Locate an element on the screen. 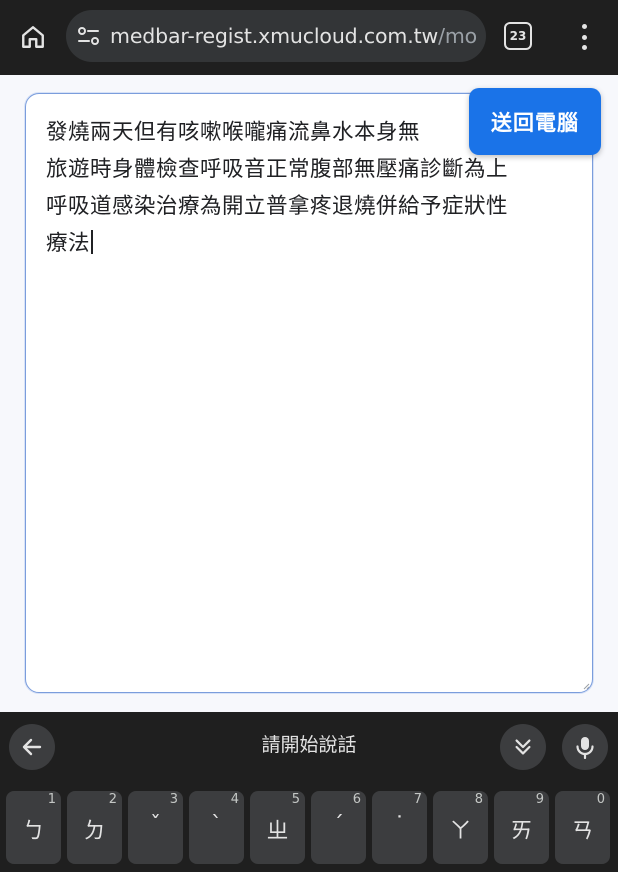 This screenshot has height=872, width=618. key-number: 7 is located at coordinates (417, 799).